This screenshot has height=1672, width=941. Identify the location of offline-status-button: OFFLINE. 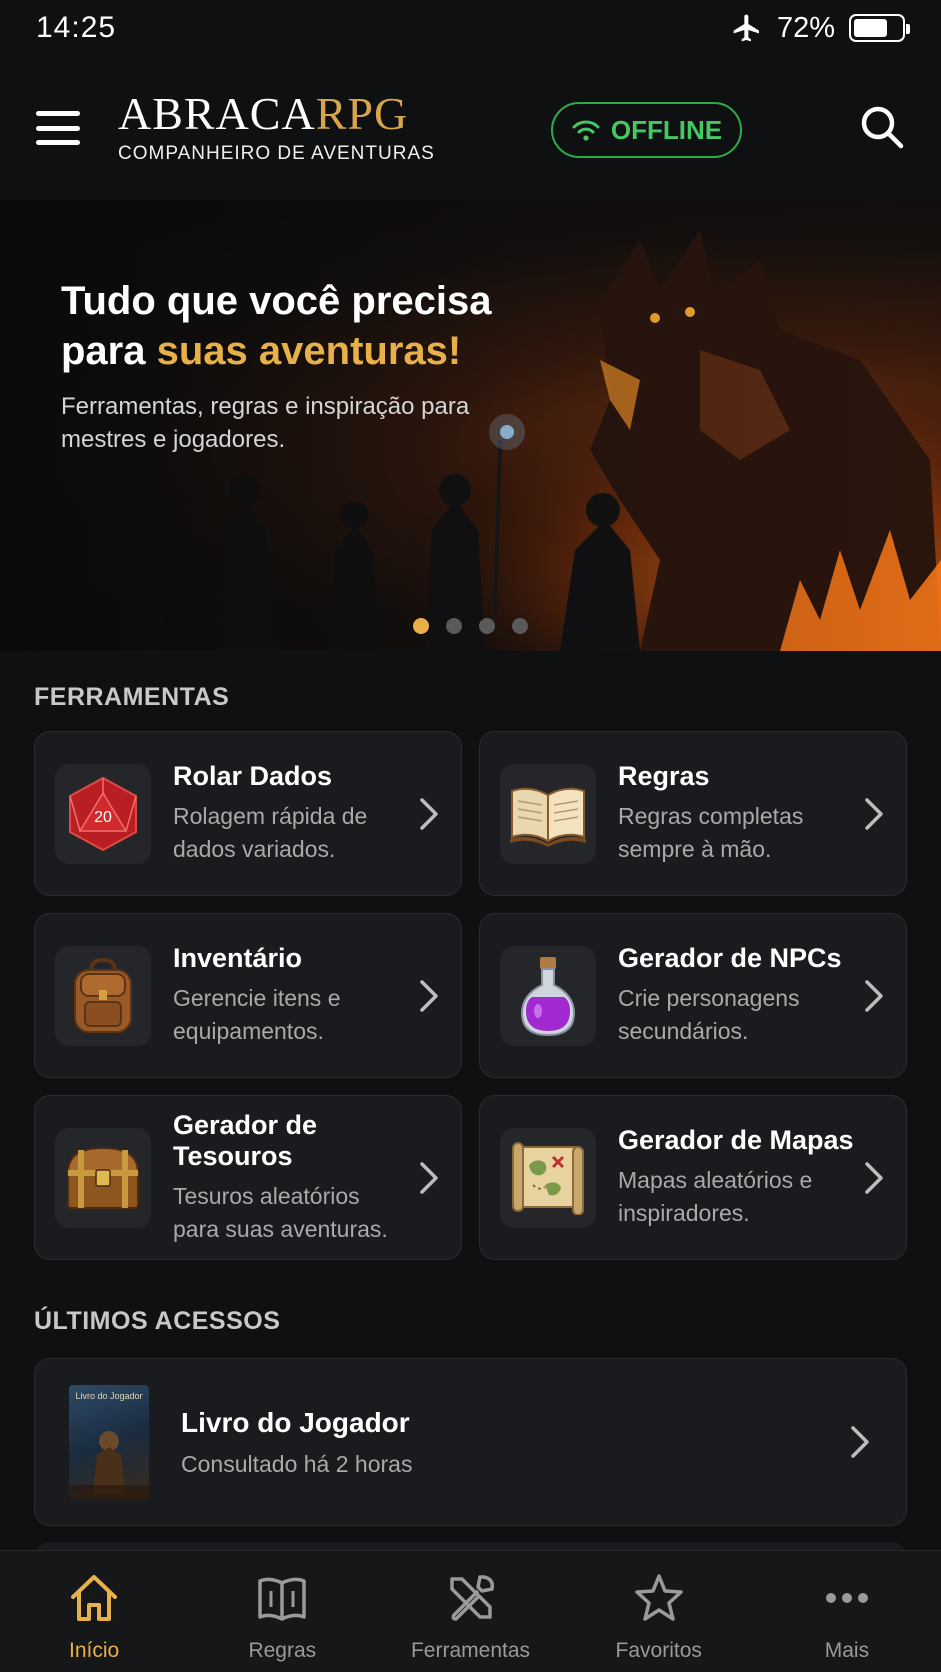
(646, 130).